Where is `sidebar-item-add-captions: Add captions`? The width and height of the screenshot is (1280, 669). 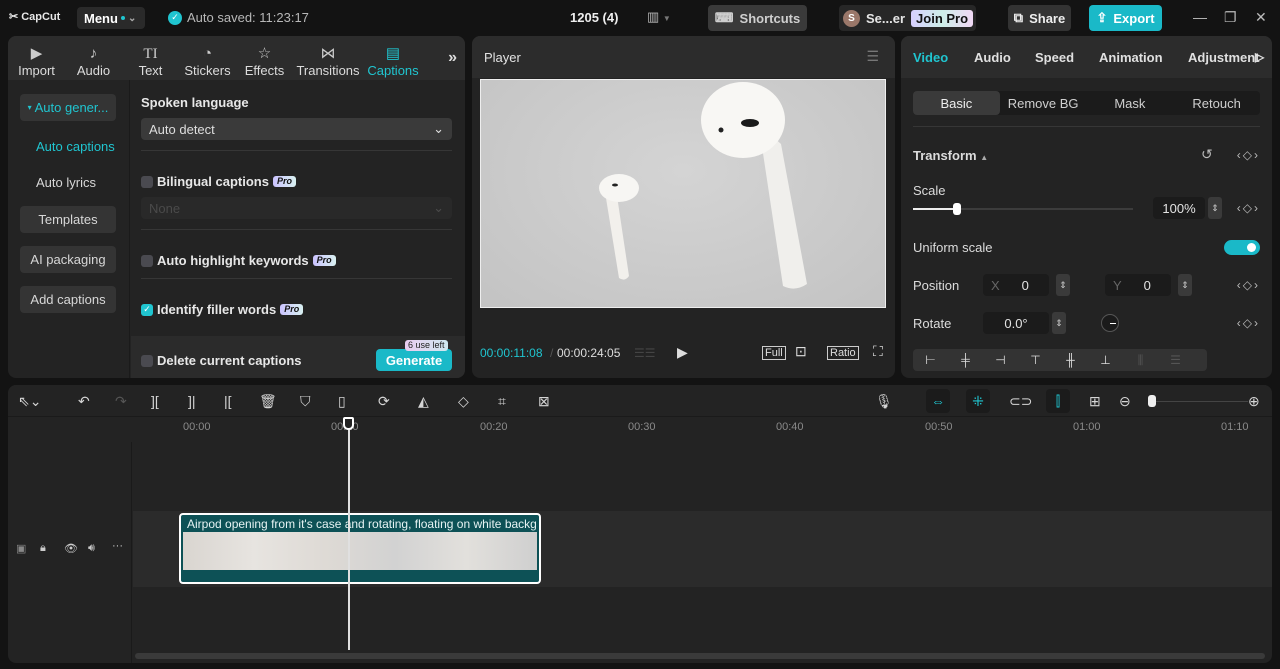 sidebar-item-add-captions: Add captions is located at coordinates (68, 299).